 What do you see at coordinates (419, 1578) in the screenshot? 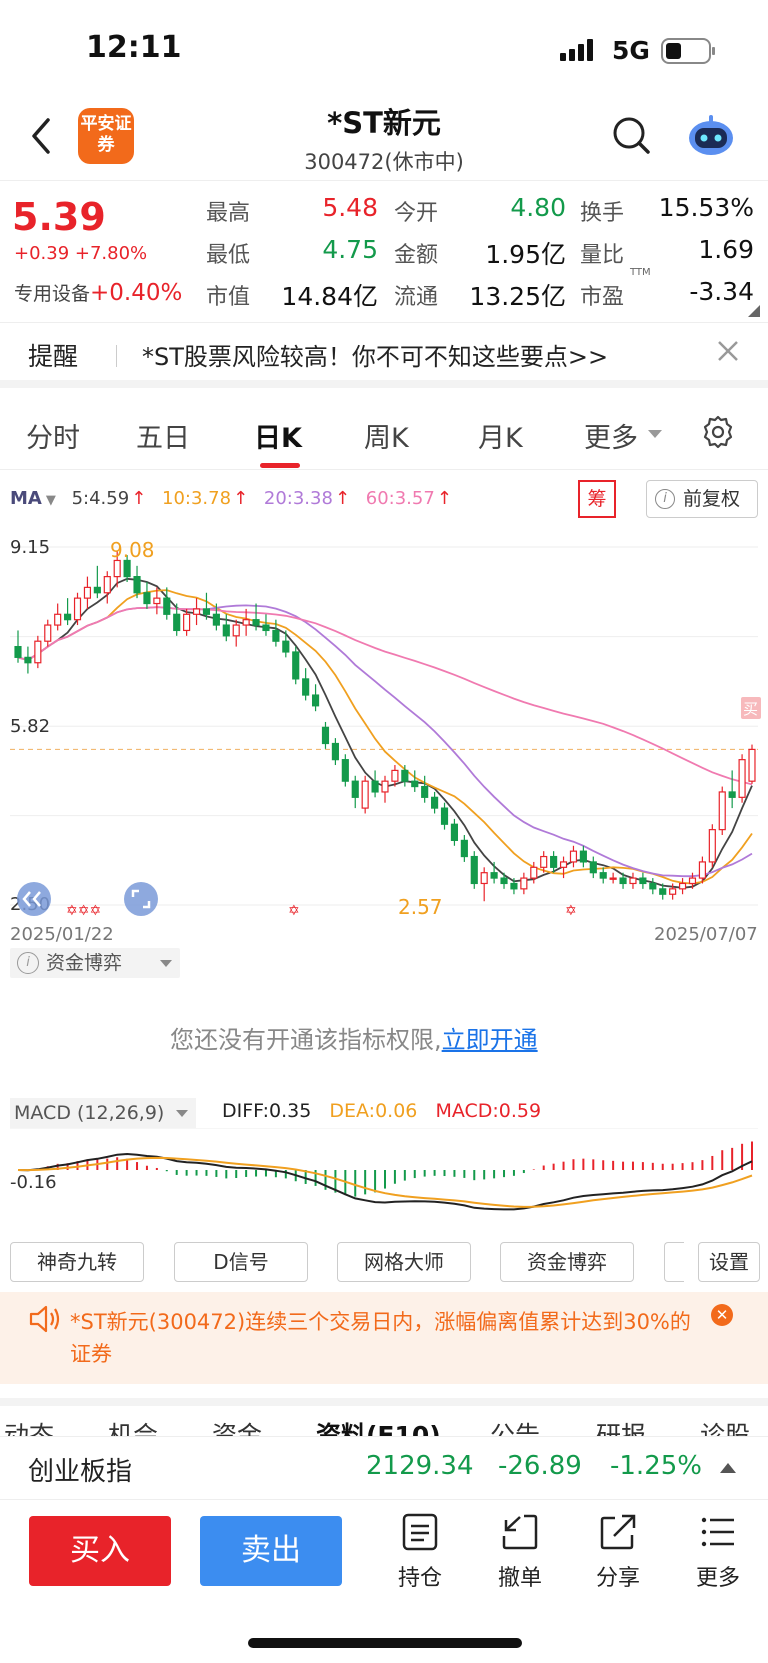
I see `positions-label: 持仓` at bounding box center [419, 1578].